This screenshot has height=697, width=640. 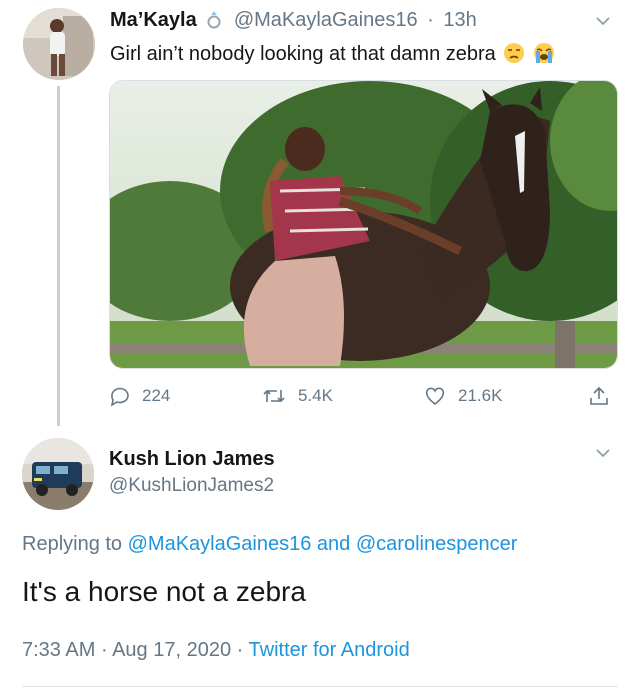 I want to click on like-count: 21.6K, so click(x=480, y=395).